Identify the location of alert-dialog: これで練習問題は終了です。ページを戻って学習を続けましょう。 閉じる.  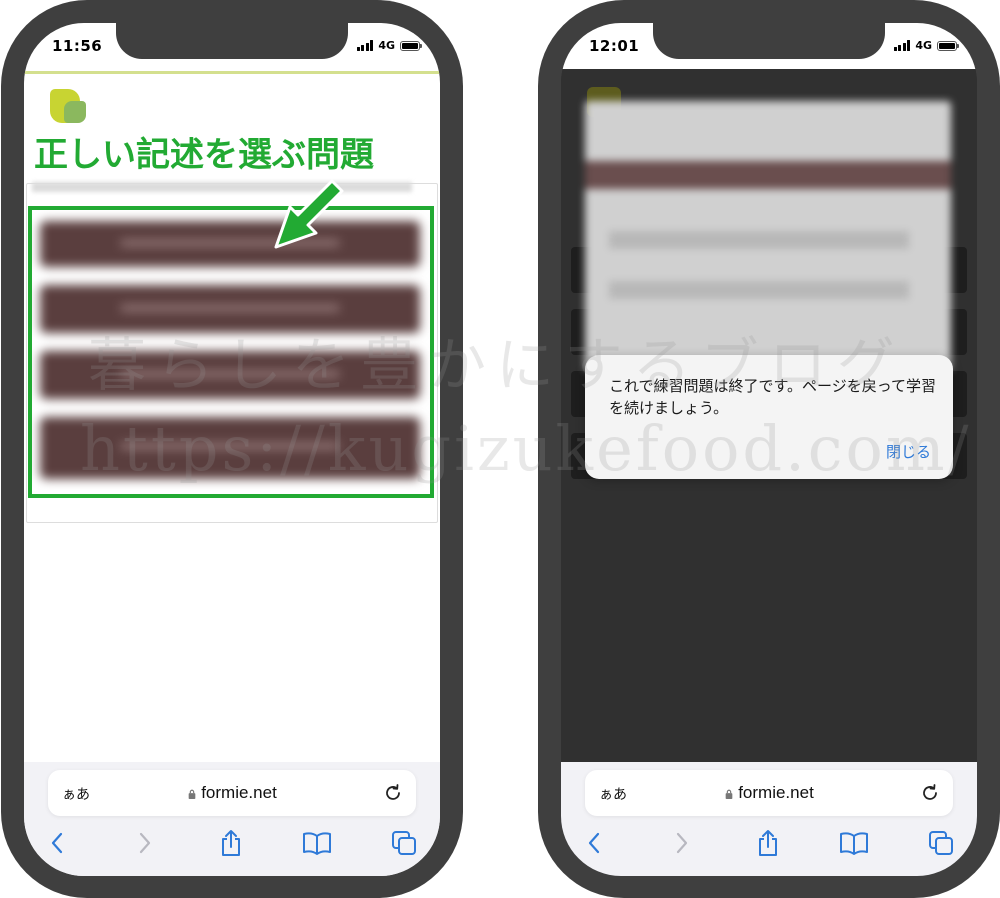
(769, 417).